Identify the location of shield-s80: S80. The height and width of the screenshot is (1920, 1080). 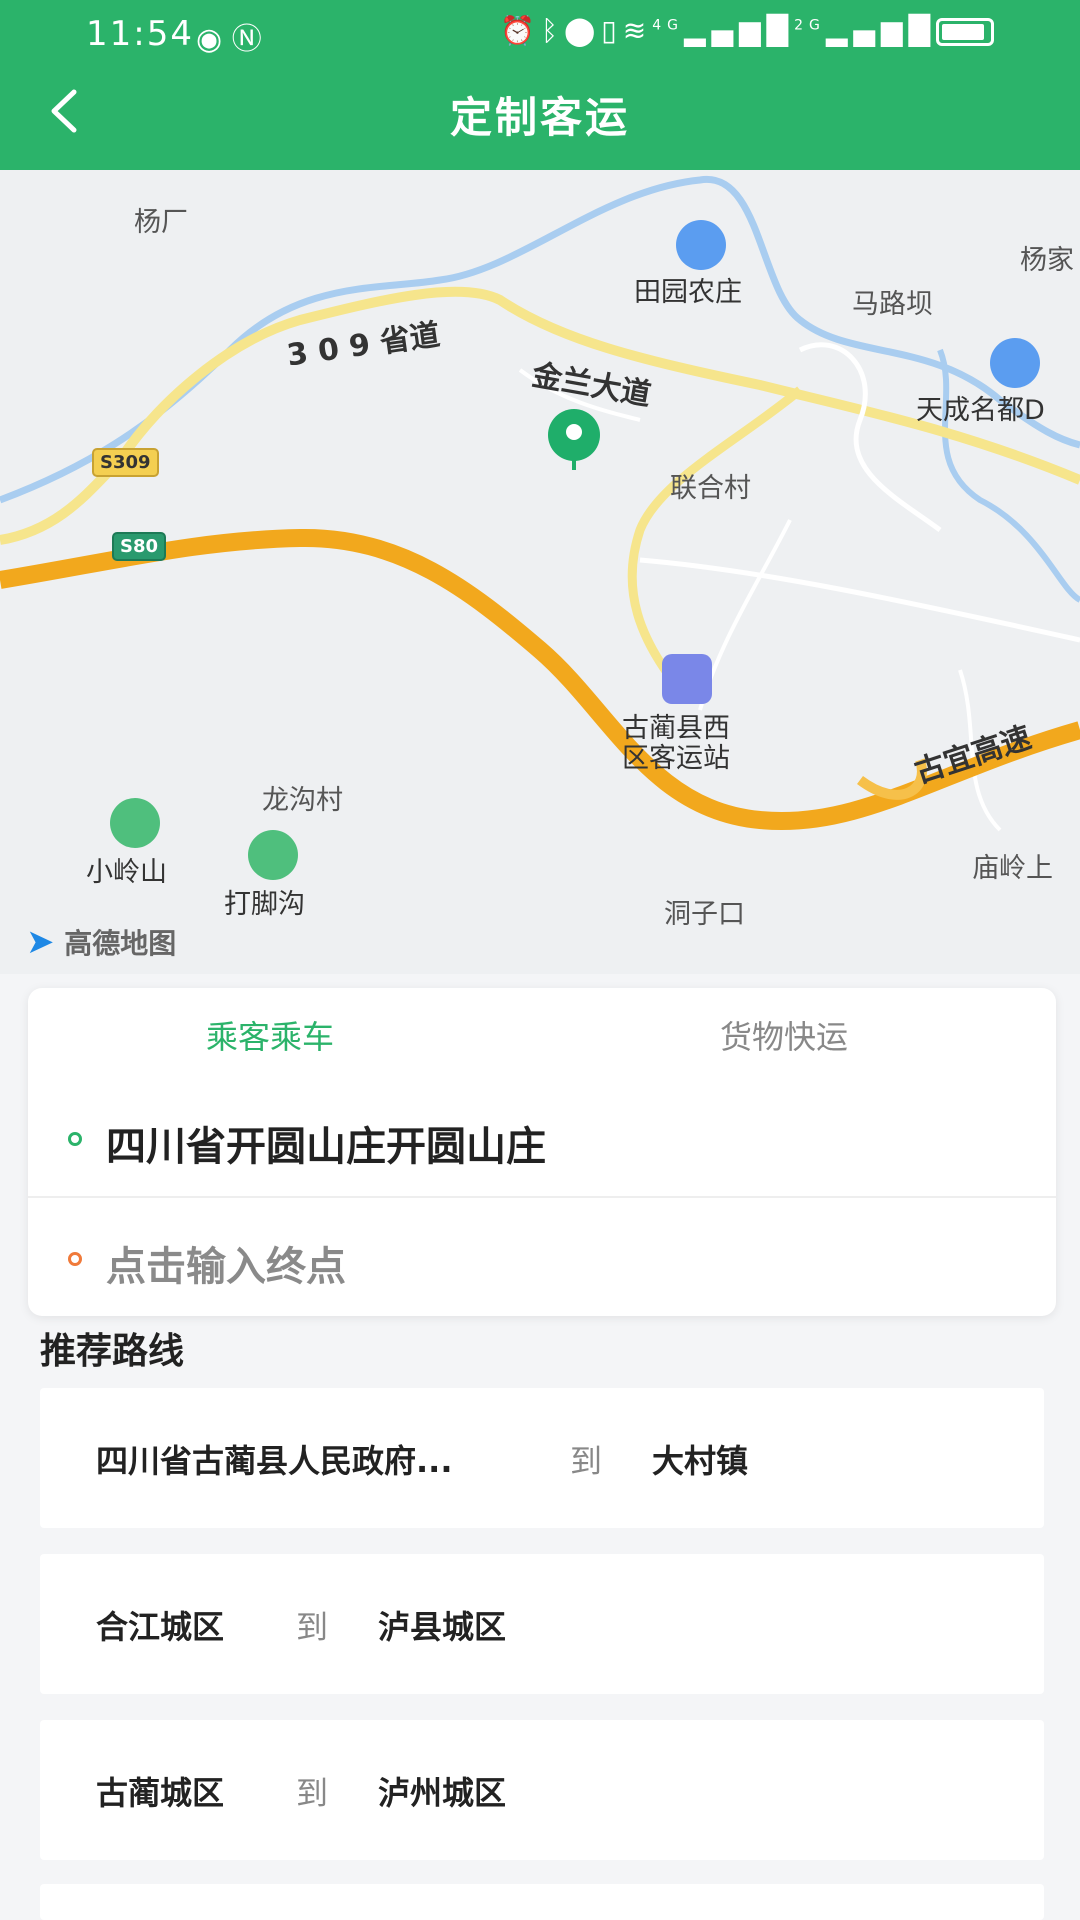
(139, 546).